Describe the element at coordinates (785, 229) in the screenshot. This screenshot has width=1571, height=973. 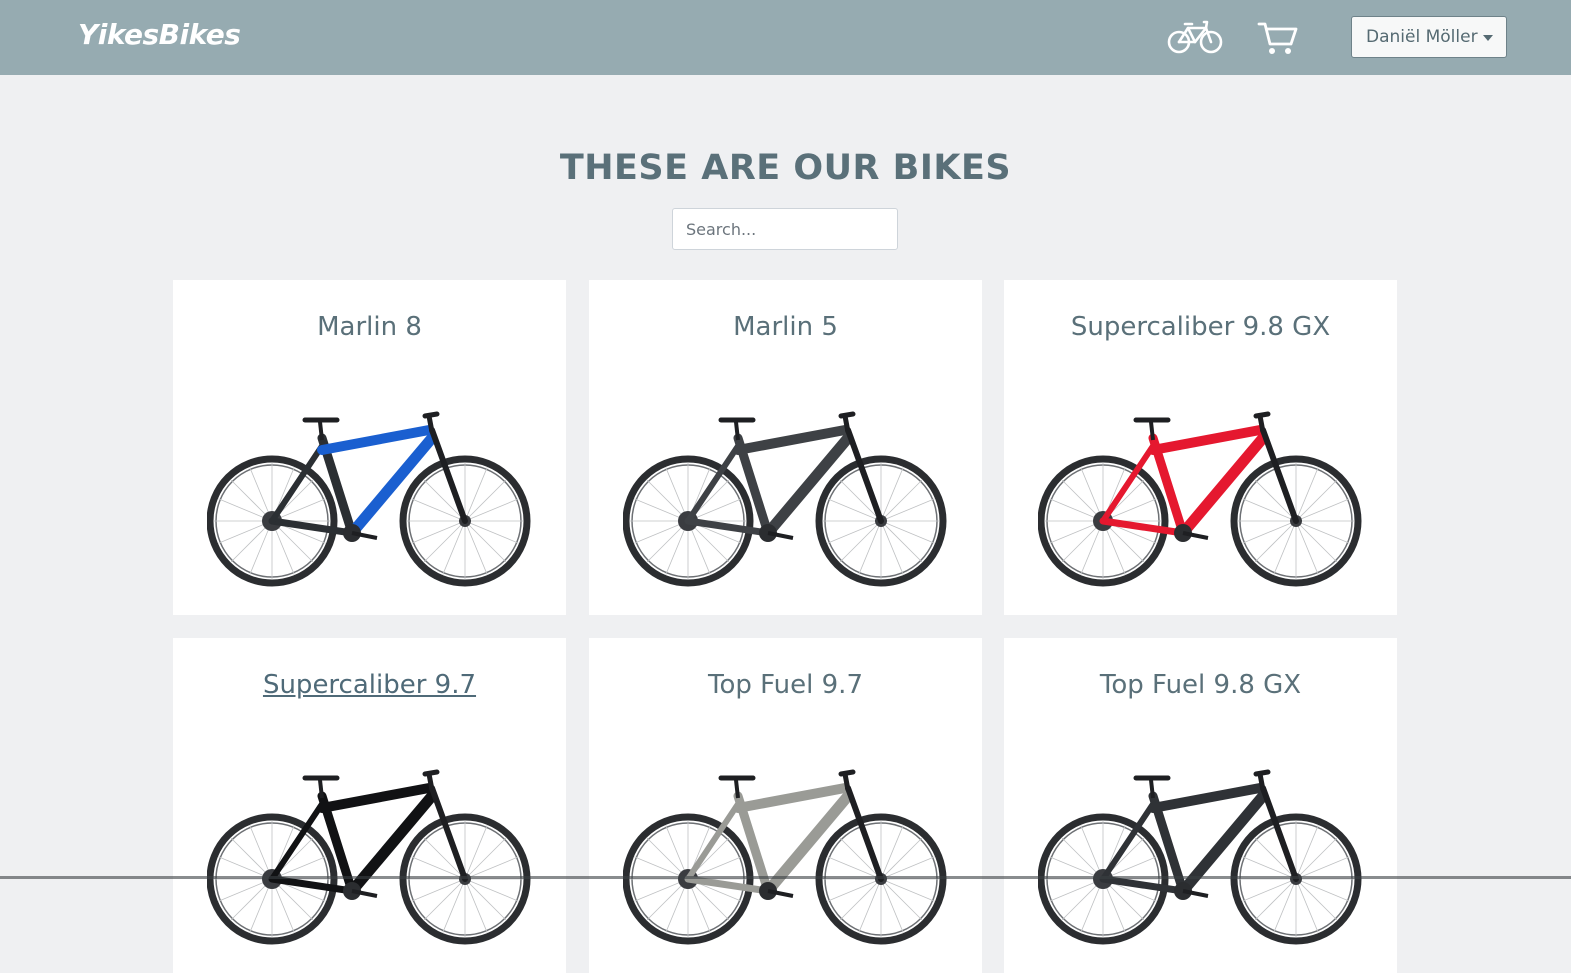
I see `search-input` at that location.